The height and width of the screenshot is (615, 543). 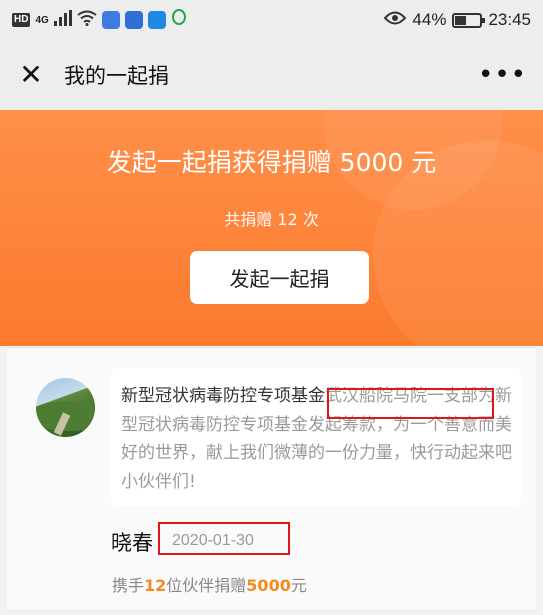 I want to click on message-part1: 新型冠状病毒防控专项基金, so click(x=223, y=396).